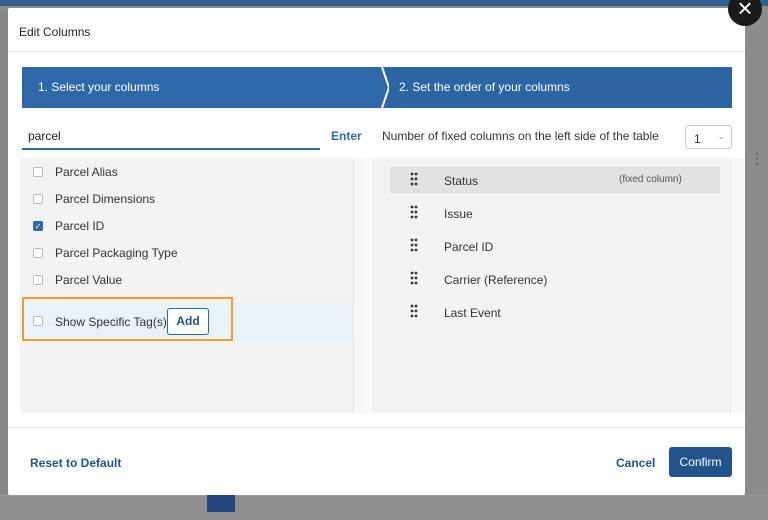 The height and width of the screenshot is (520, 768). I want to click on column-label: Parcel Packaging Type, so click(116, 253).